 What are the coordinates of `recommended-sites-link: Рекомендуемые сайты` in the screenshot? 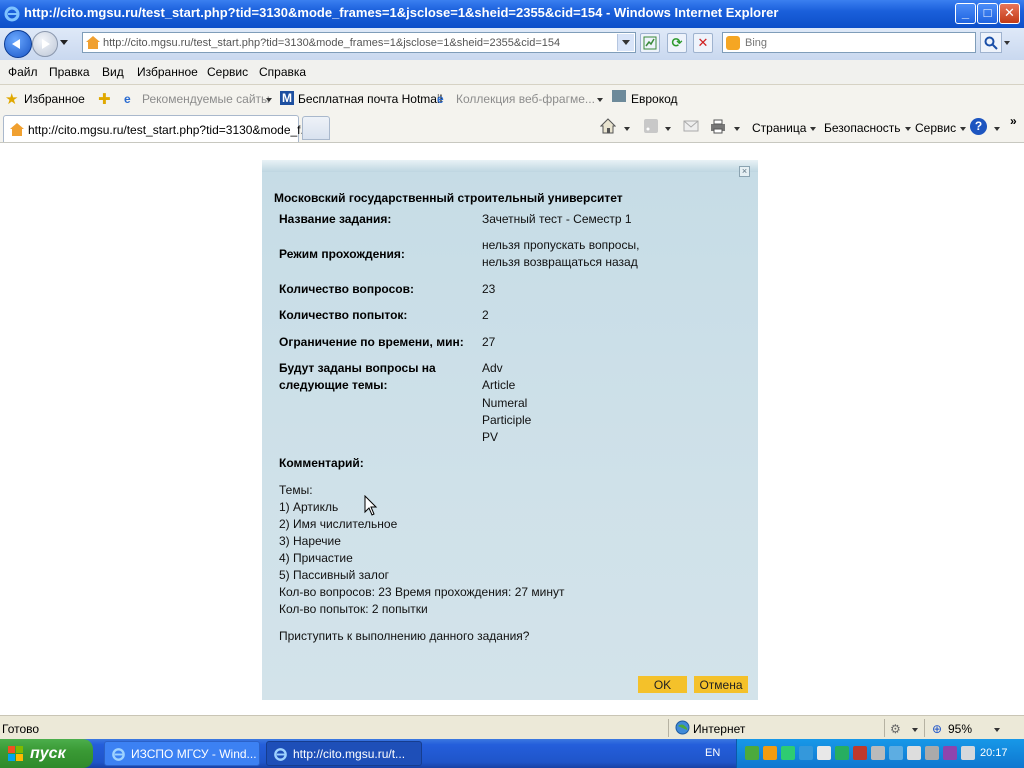 It's located at (206, 99).